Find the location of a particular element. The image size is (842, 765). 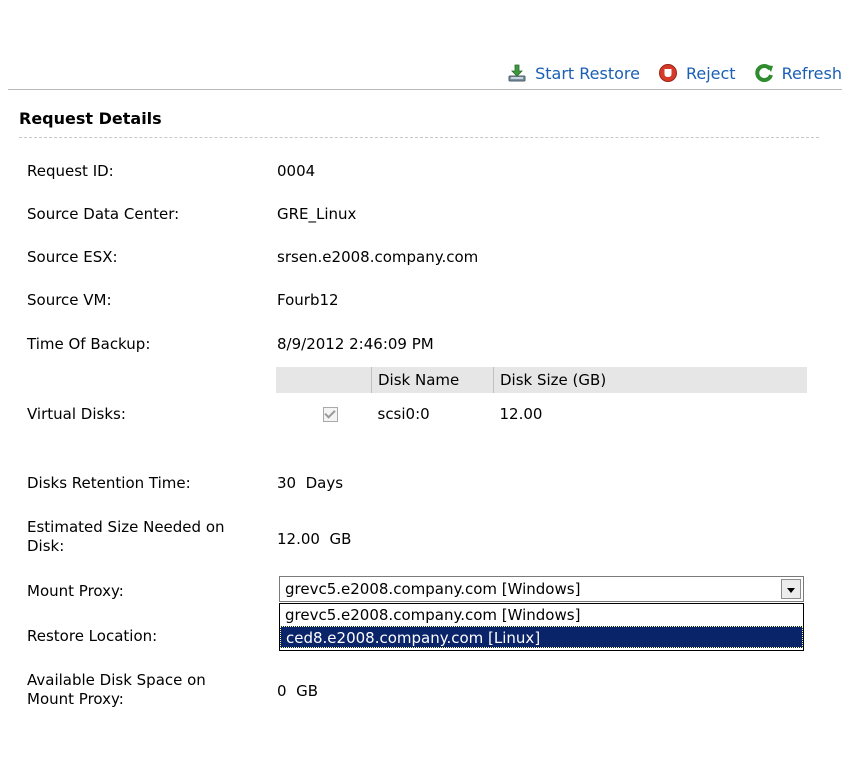

section-title: Request Details is located at coordinates (90, 118).